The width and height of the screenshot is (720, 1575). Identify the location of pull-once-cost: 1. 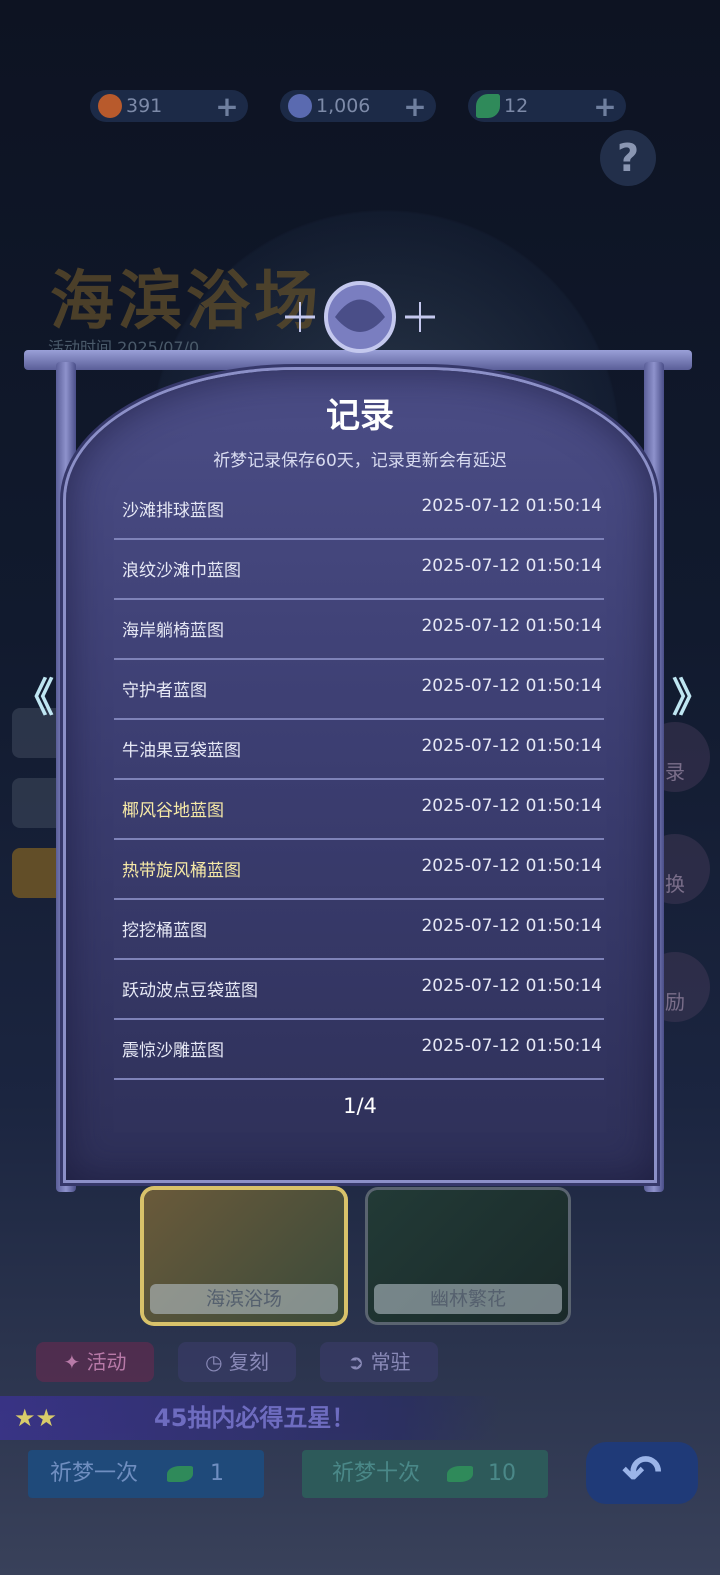
(217, 1473).